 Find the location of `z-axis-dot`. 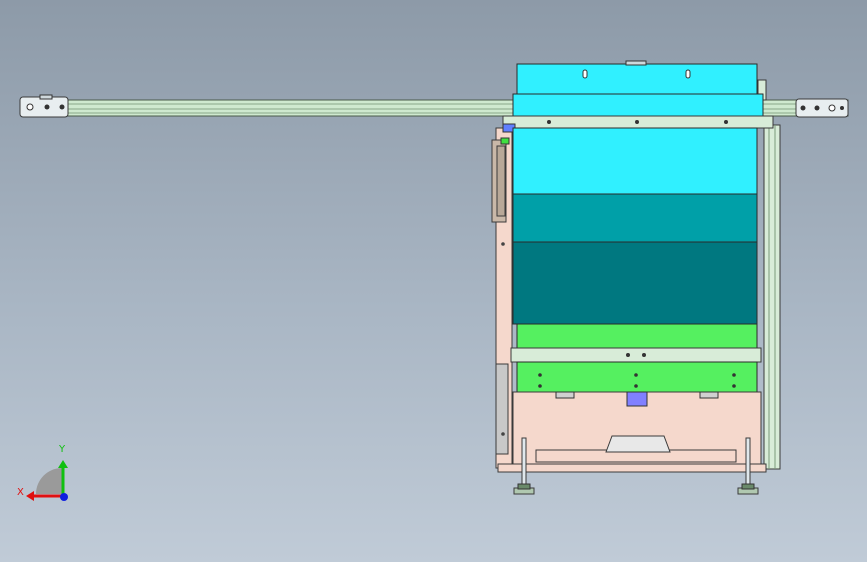

z-axis-dot is located at coordinates (64, 497).